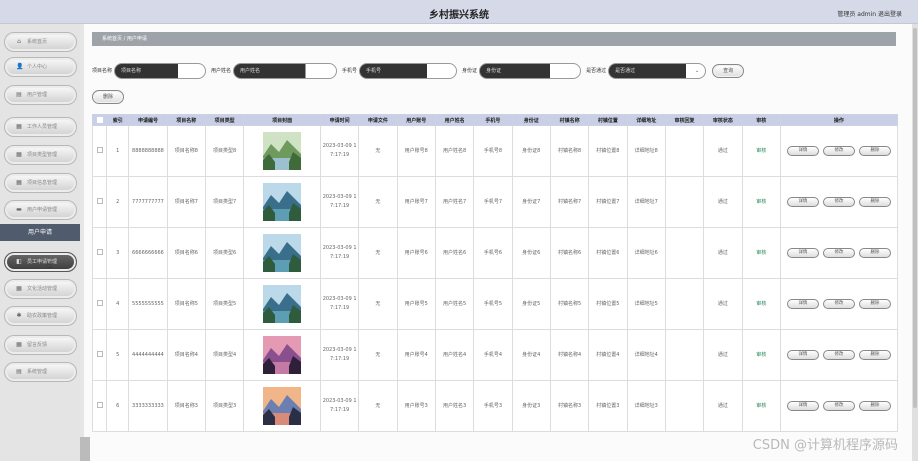 This screenshot has height=461, width=918. Describe the element at coordinates (915, 218) in the screenshot. I see `scrollbar-thumb` at that location.